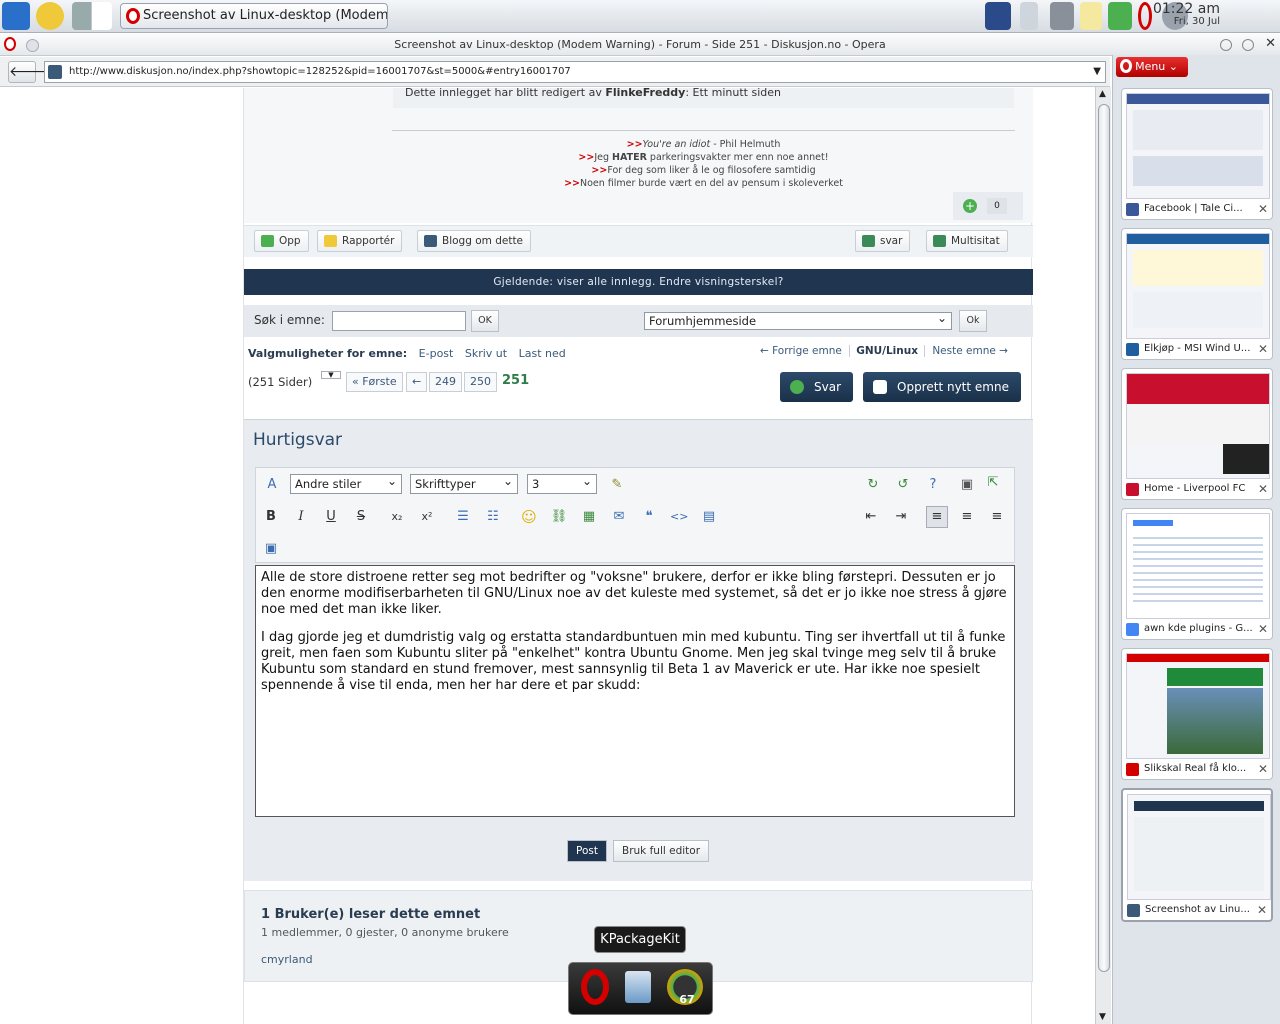 The width and height of the screenshot is (1280, 1024). I want to click on option-email: E-post, so click(436, 353).